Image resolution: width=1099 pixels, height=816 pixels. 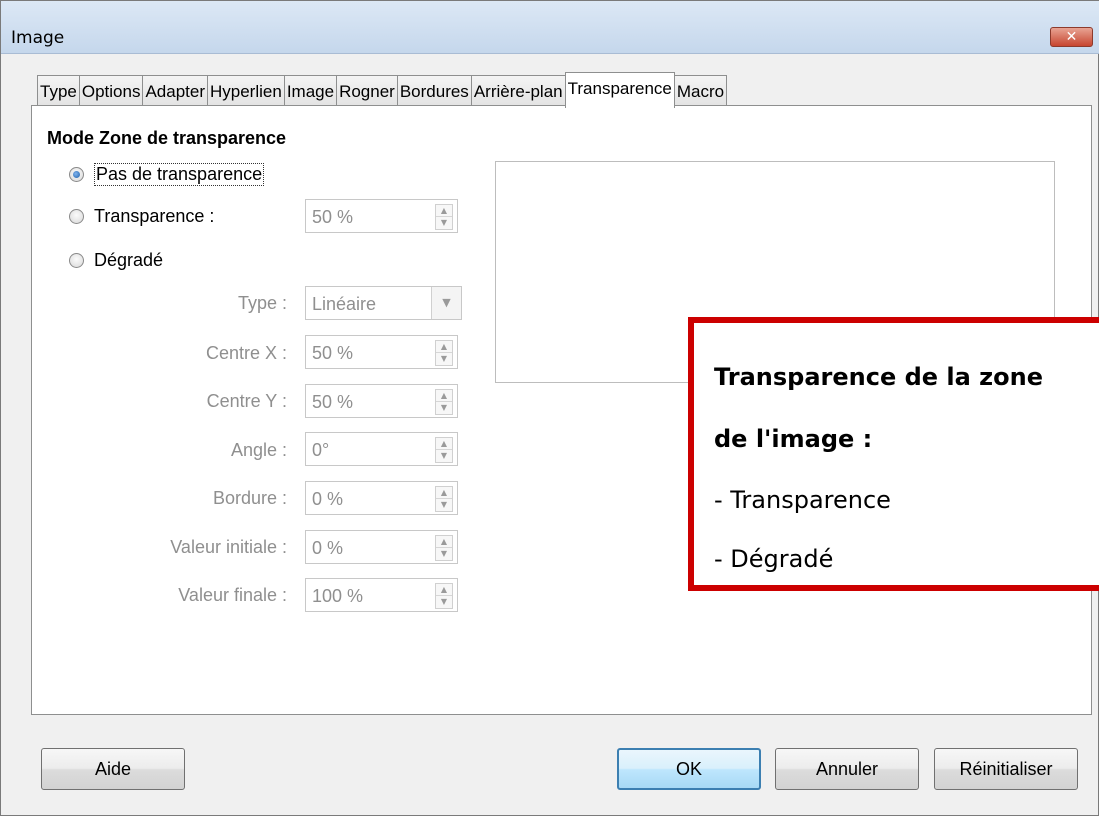 What do you see at coordinates (619, 90) in the screenshot?
I see `tab-transparence: Transparence` at bounding box center [619, 90].